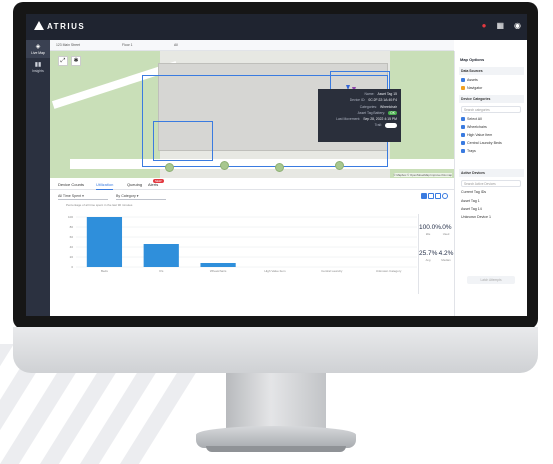  What do you see at coordinates (357, 100) in the screenshot?
I see `popup-key: Device ID:` at bounding box center [357, 100].